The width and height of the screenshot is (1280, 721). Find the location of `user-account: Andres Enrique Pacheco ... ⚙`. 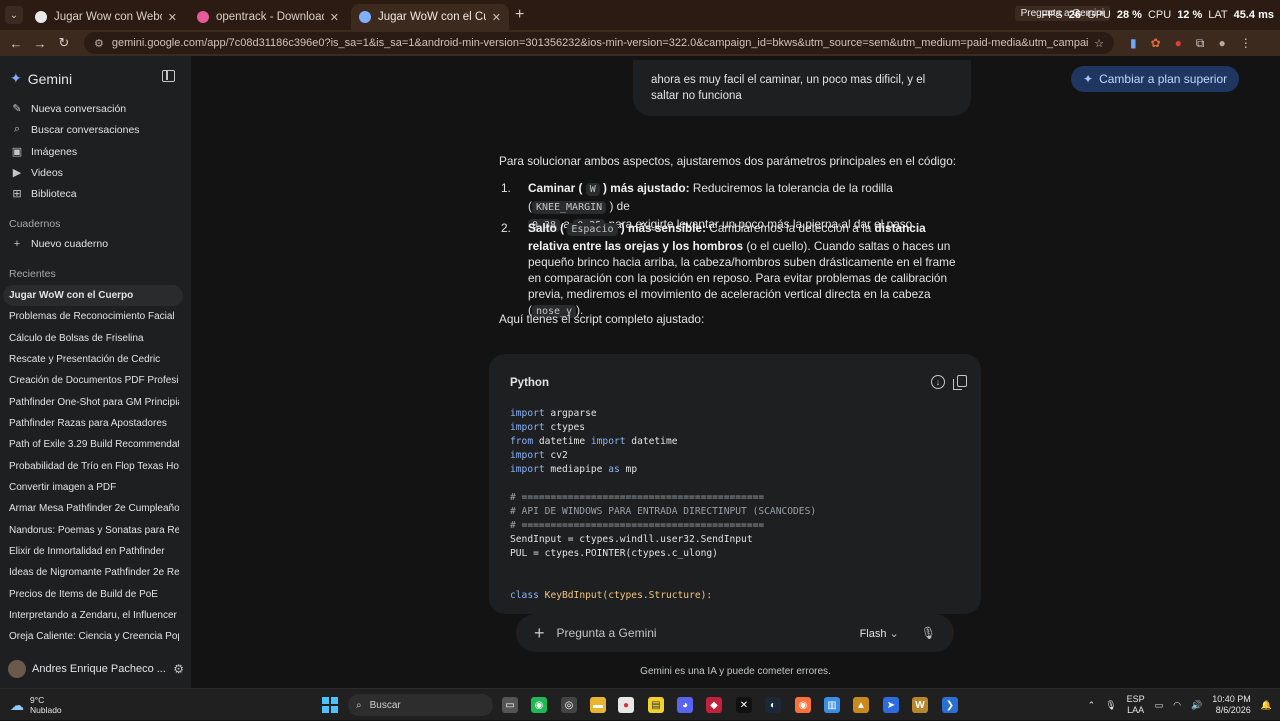

user-account: Andres Enrique Pacheco ... ⚙ is located at coordinates (96, 669).